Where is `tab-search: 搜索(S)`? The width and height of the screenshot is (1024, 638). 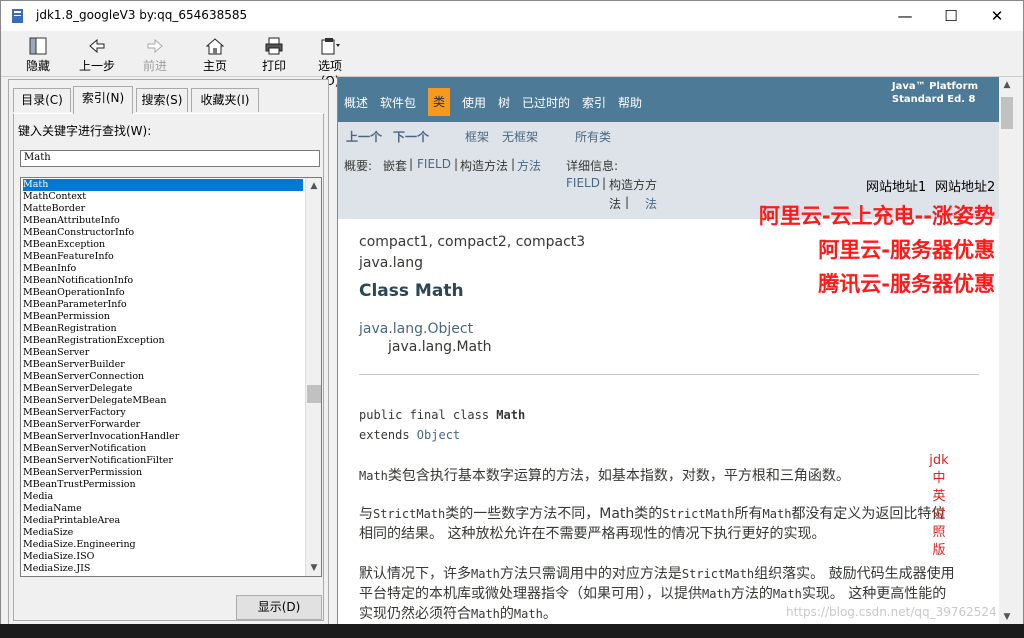
tab-search: 搜索(S) is located at coordinates (162, 100).